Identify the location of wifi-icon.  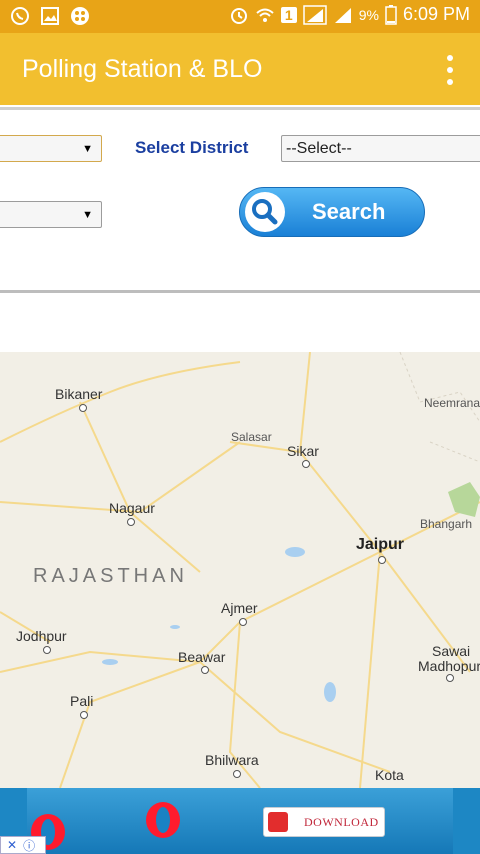
(265, 15).